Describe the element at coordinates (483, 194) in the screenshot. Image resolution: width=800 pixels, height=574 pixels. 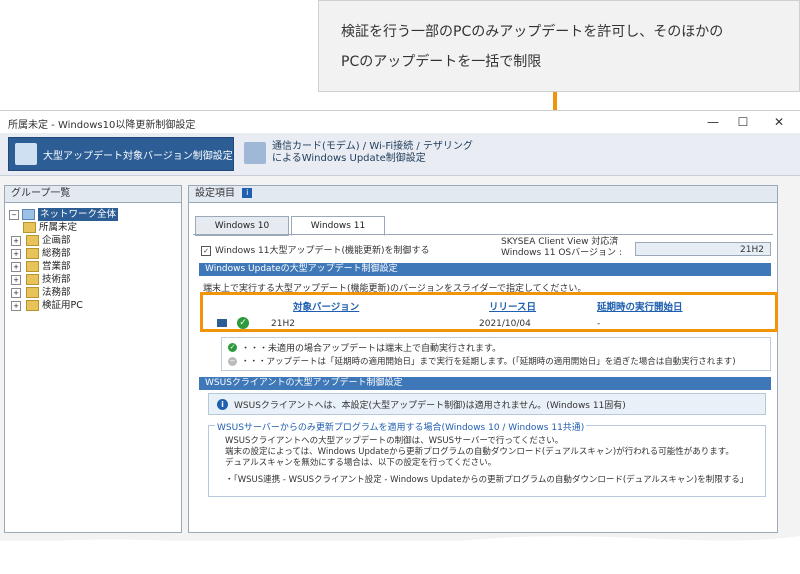
I see `settings-title: 設定項目 i` at that location.